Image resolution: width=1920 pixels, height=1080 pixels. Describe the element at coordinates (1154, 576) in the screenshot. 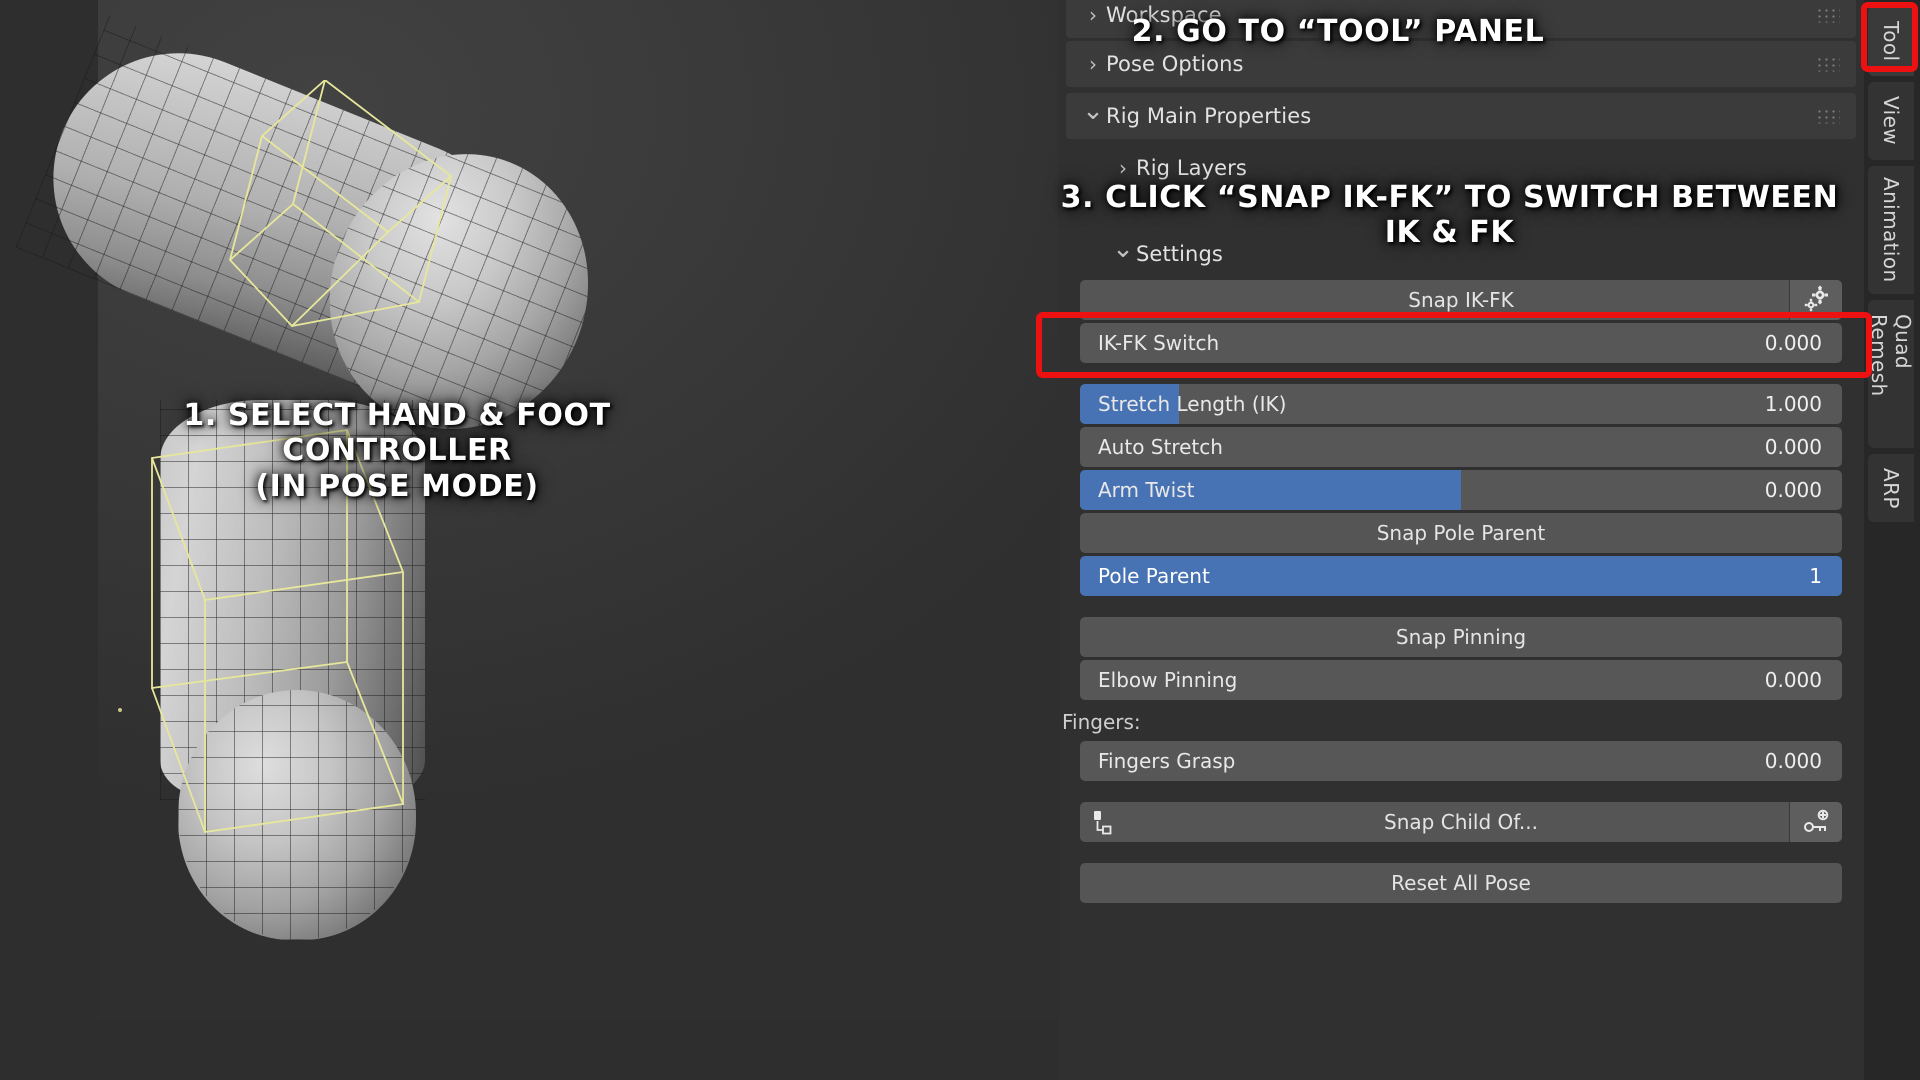

I see `widget-label: Pole Parent` at that location.